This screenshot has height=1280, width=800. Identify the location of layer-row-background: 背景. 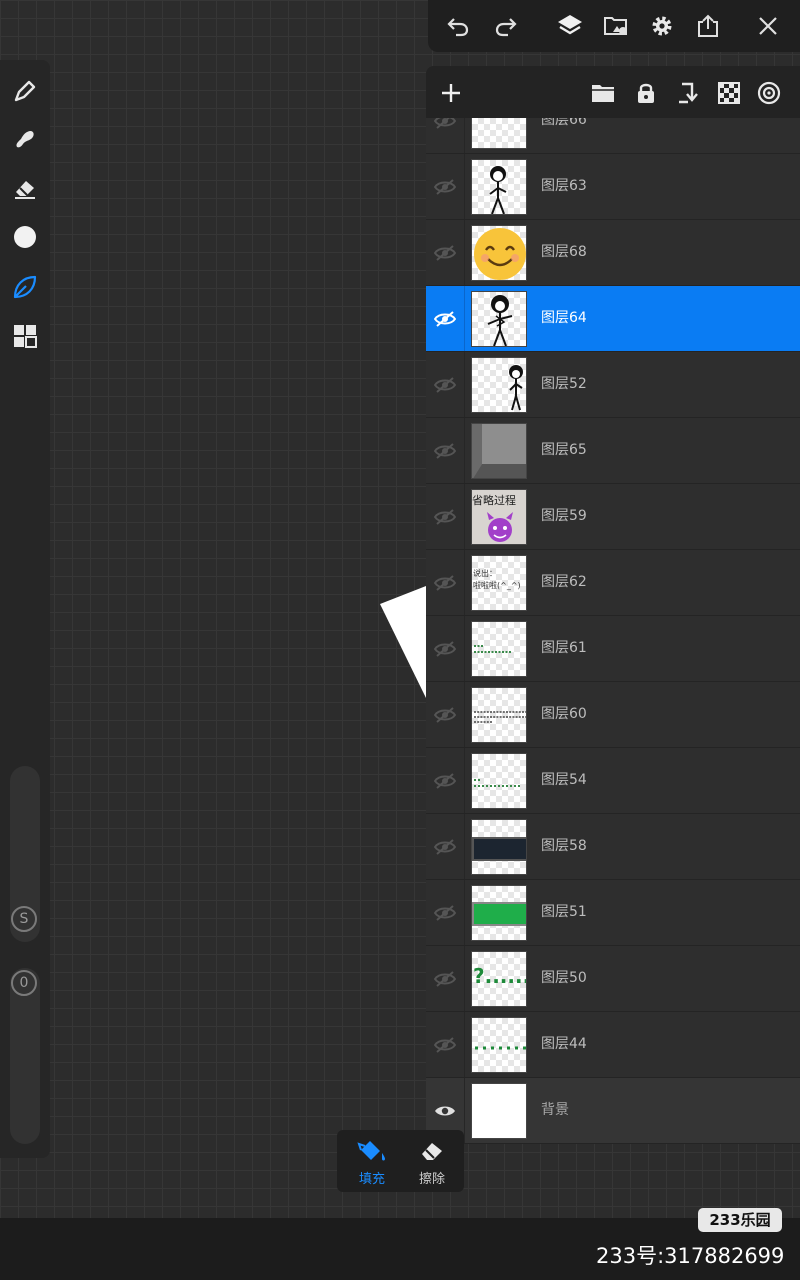
(613, 1111).